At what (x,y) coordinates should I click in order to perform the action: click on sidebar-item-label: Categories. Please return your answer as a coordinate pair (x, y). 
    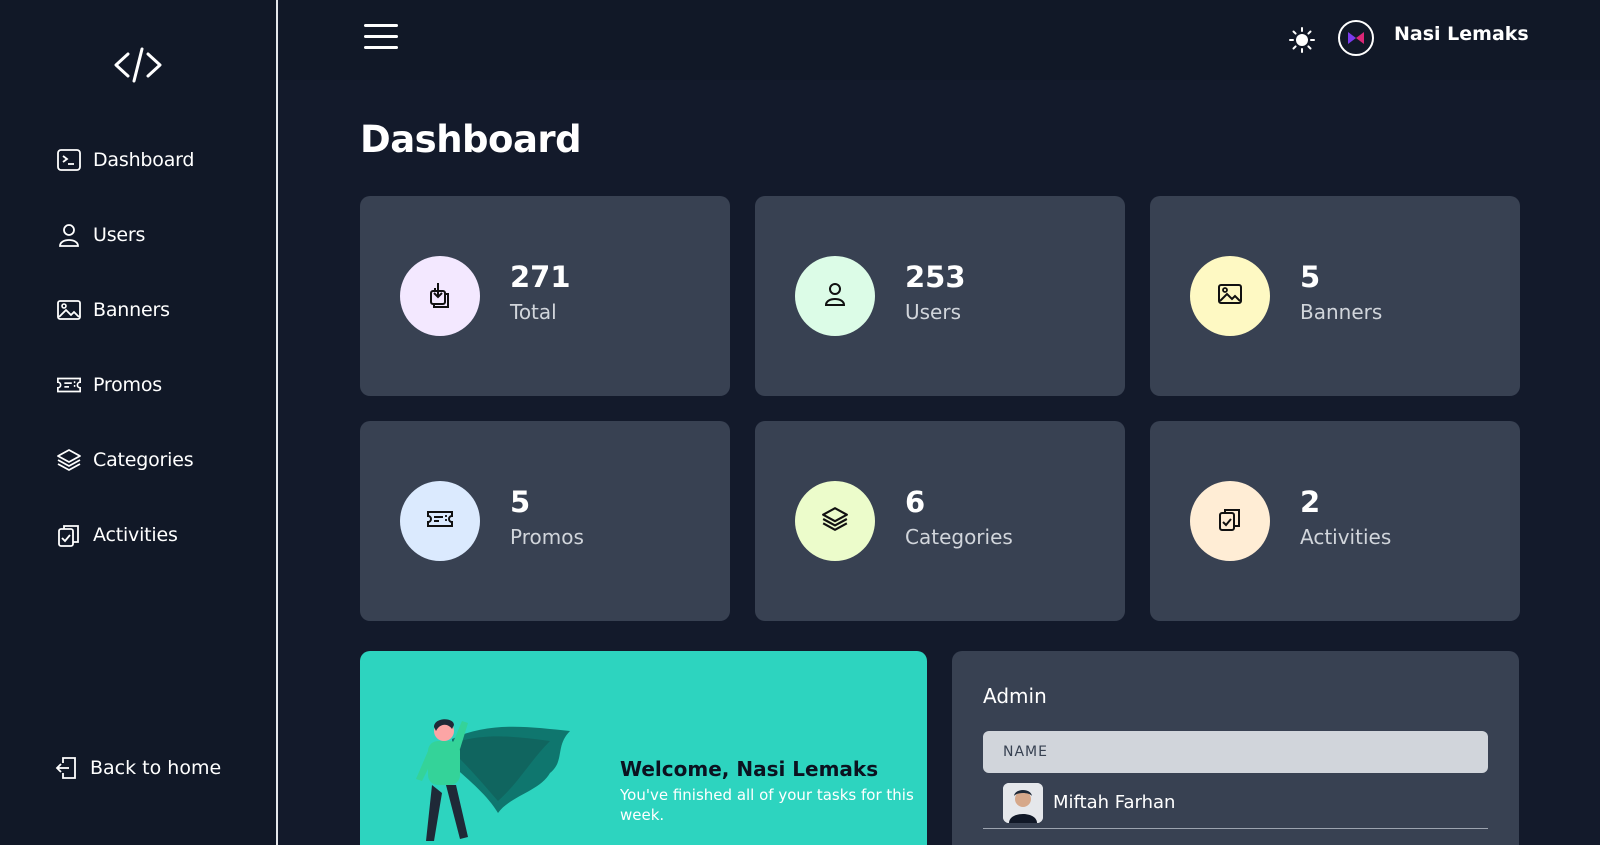
    Looking at the image, I should click on (143, 460).